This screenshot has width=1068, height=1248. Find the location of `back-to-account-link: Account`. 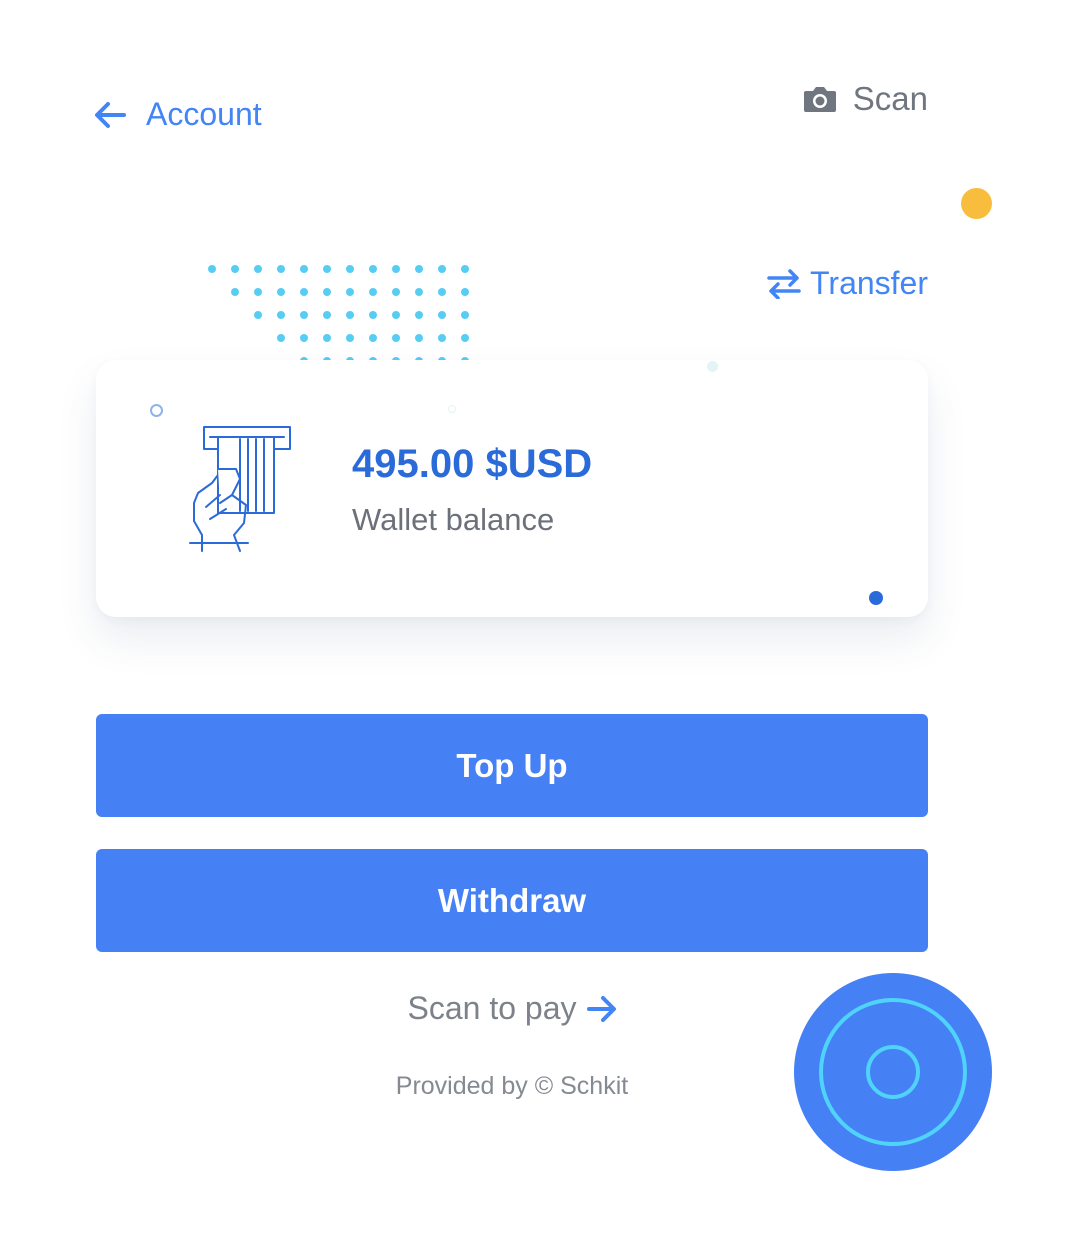

back-to-account-link: Account is located at coordinates (178, 114).